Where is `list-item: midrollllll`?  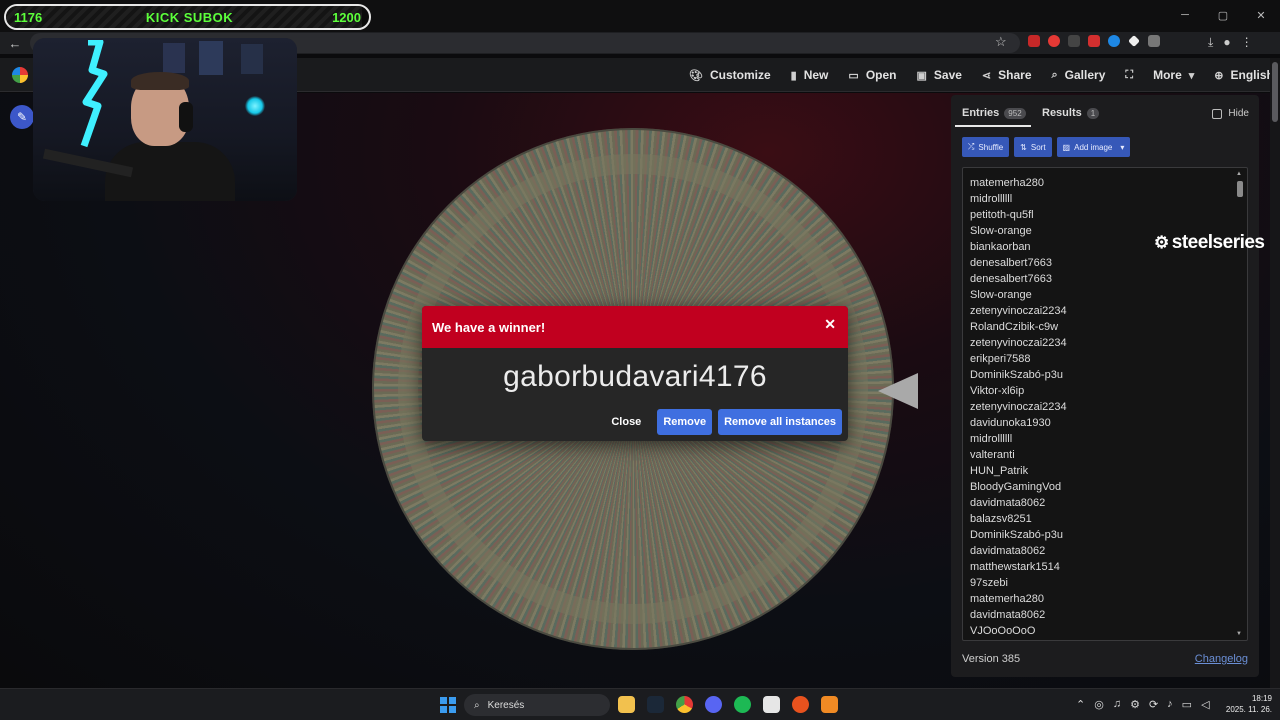
list-item: midrollllll is located at coordinates (991, 199).